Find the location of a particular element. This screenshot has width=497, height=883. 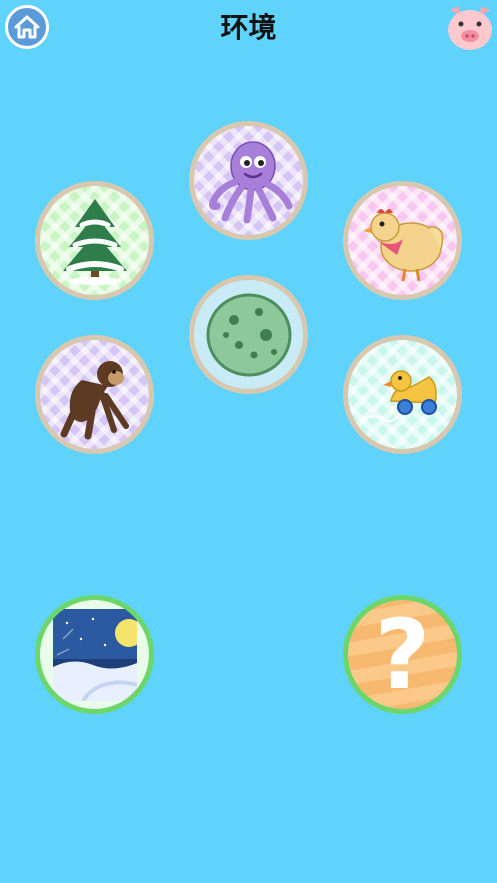

octopus-icon is located at coordinates (250, 181).